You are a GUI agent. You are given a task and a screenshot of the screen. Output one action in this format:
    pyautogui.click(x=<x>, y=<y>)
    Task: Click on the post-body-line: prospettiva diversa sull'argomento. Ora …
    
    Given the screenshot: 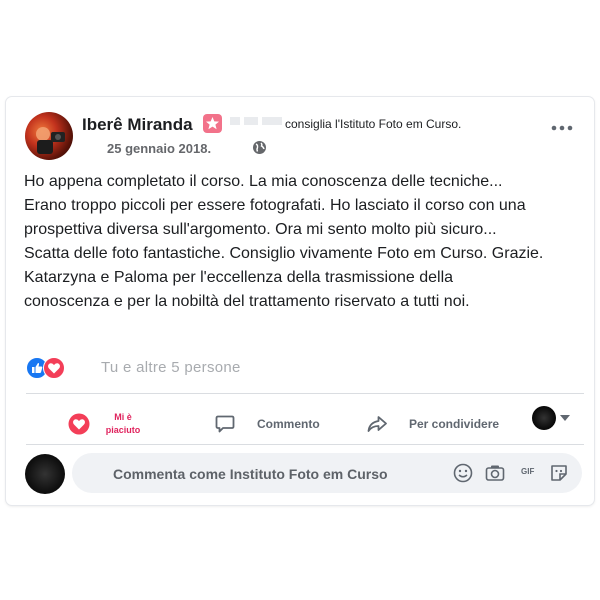 What is the action you would take?
    pyautogui.click(x=260, y=229)
    